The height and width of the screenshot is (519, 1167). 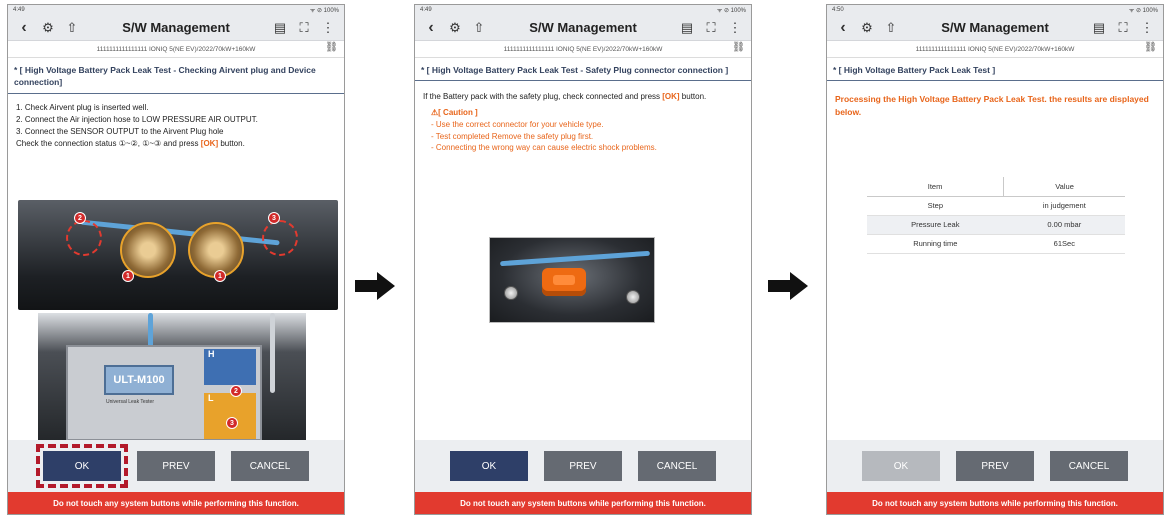 I want to click on device-display: ULT-M100, so click(x=139, y=380).